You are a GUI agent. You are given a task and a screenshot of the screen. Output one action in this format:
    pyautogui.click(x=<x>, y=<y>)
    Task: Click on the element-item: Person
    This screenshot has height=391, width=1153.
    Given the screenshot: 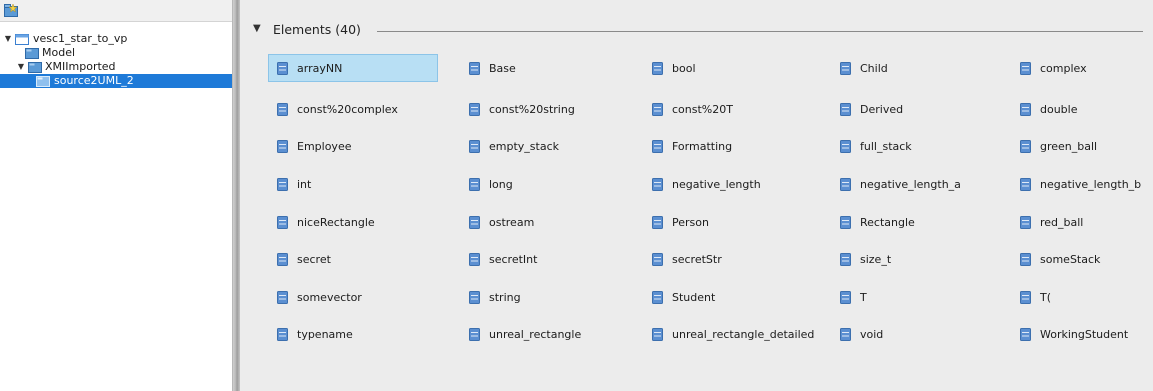 What is the action you would take?
    pyautogui.click(x=728, y=222)
    